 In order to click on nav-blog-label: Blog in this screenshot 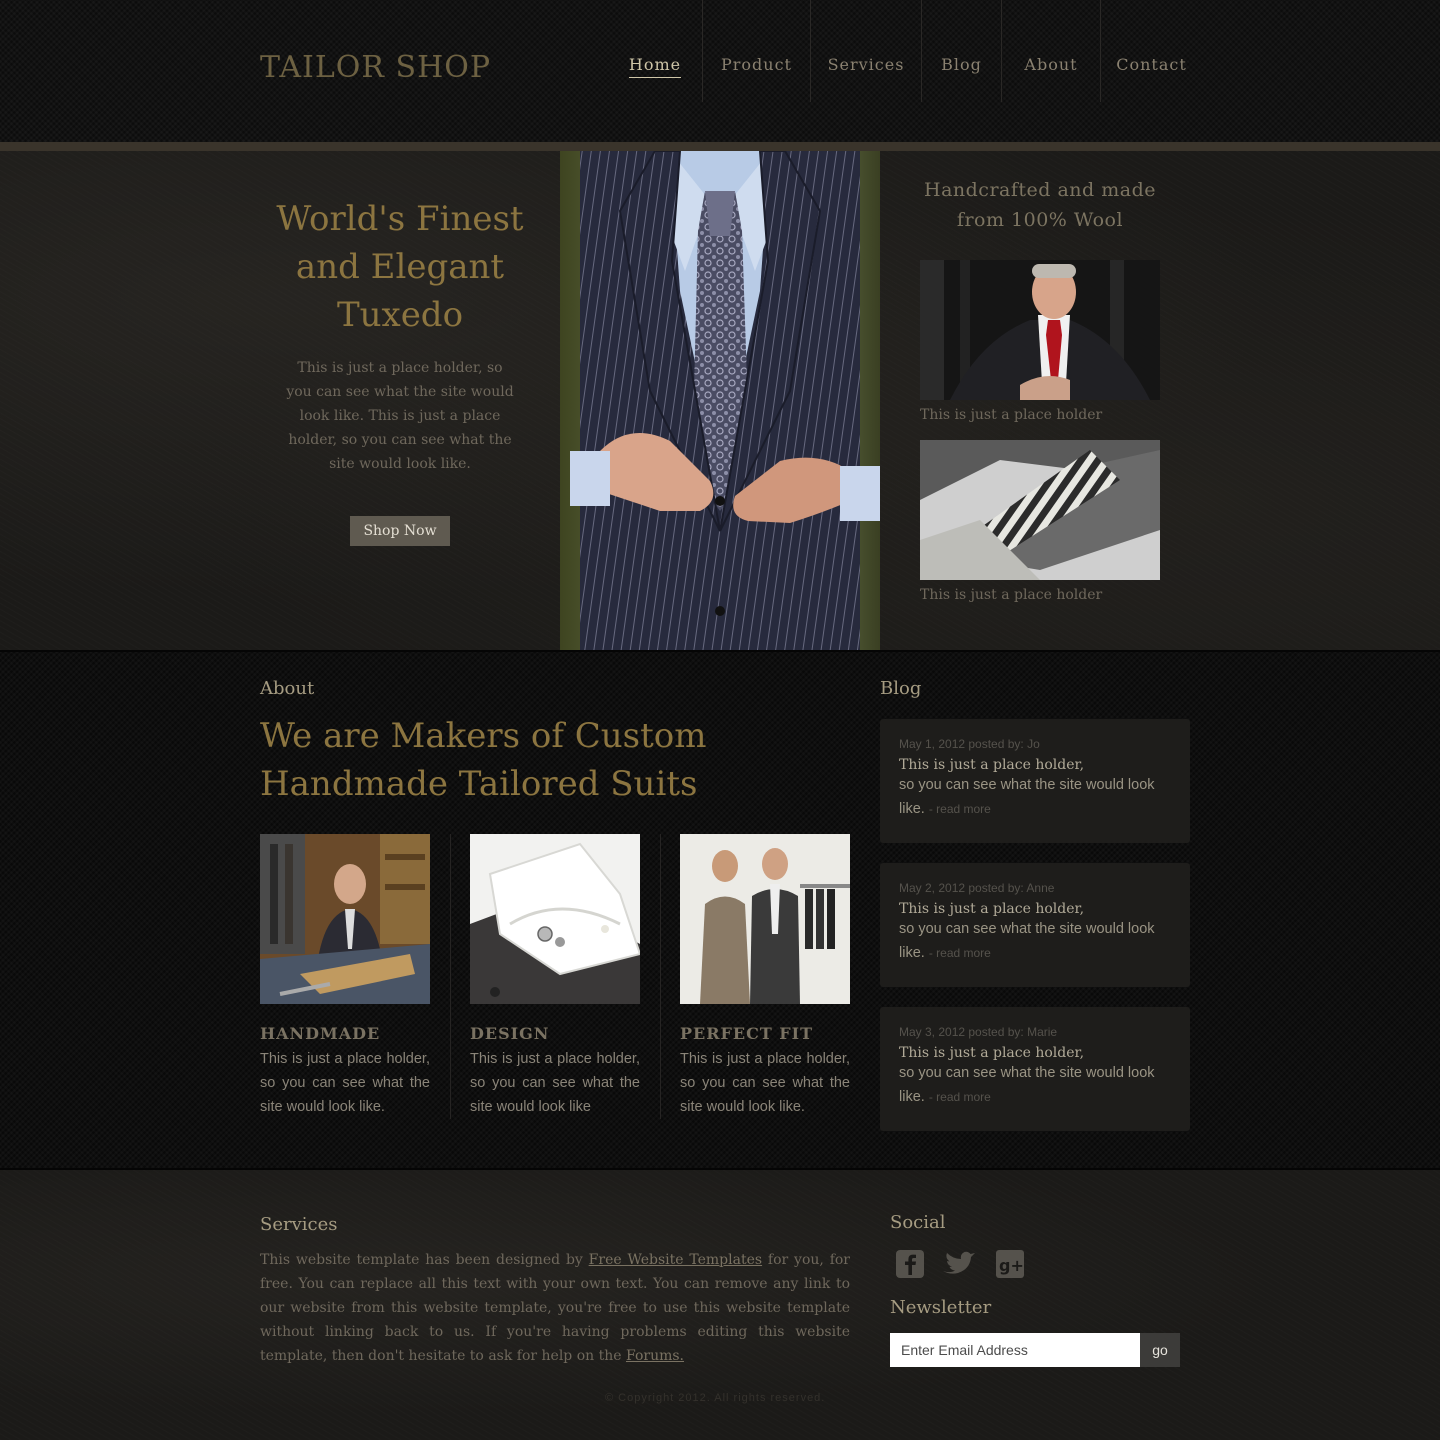, I will do `click(961, 64)`.